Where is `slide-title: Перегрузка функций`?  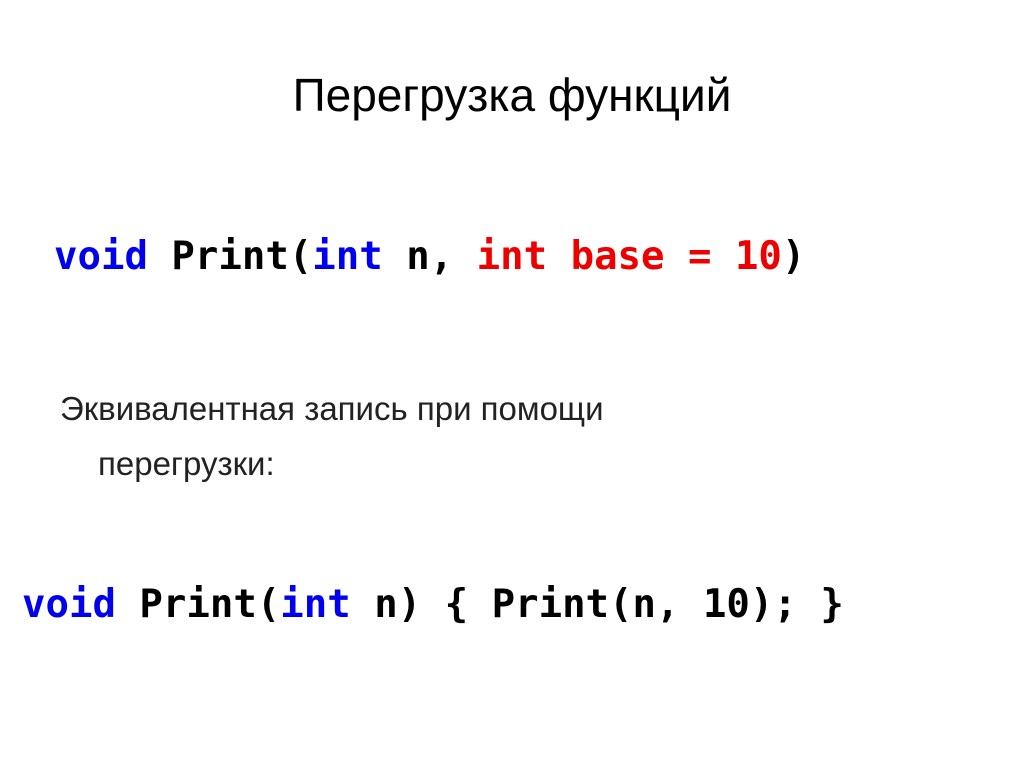 slide-title: Перегрузка функций is located at coordinates (512, 95).